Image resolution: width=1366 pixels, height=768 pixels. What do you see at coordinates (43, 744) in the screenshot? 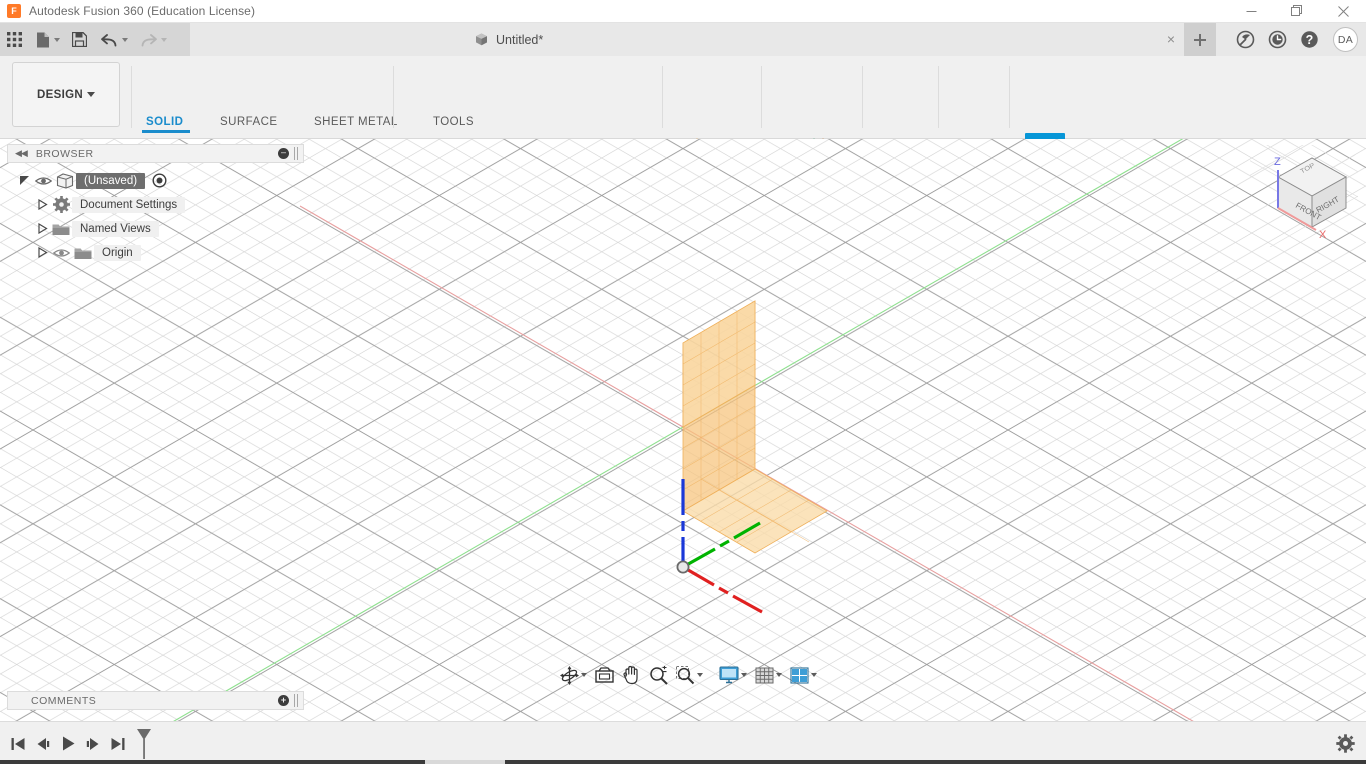
I see `step-back-icon` at bounding box center [43, 744].